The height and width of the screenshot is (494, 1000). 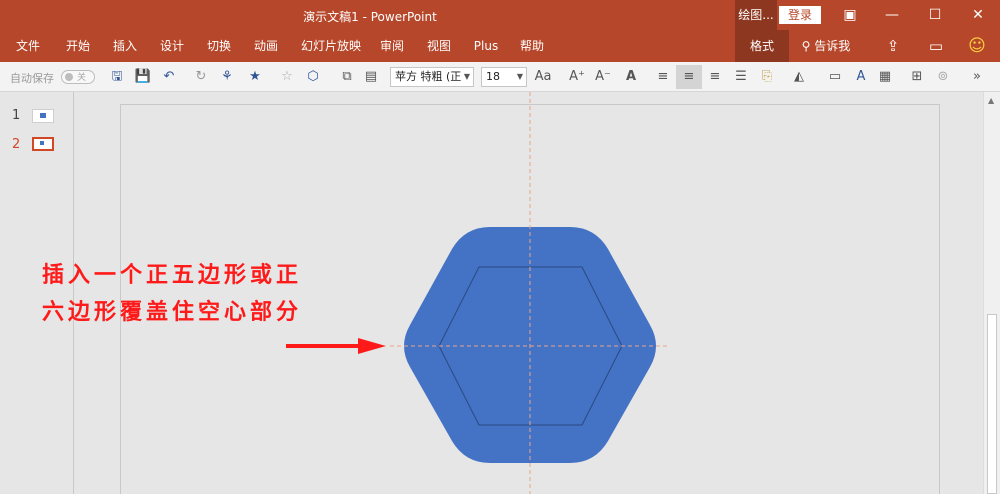 I want to click on annotation-line-1: 插入一个正五边形或正, so click(x=172, y=275).